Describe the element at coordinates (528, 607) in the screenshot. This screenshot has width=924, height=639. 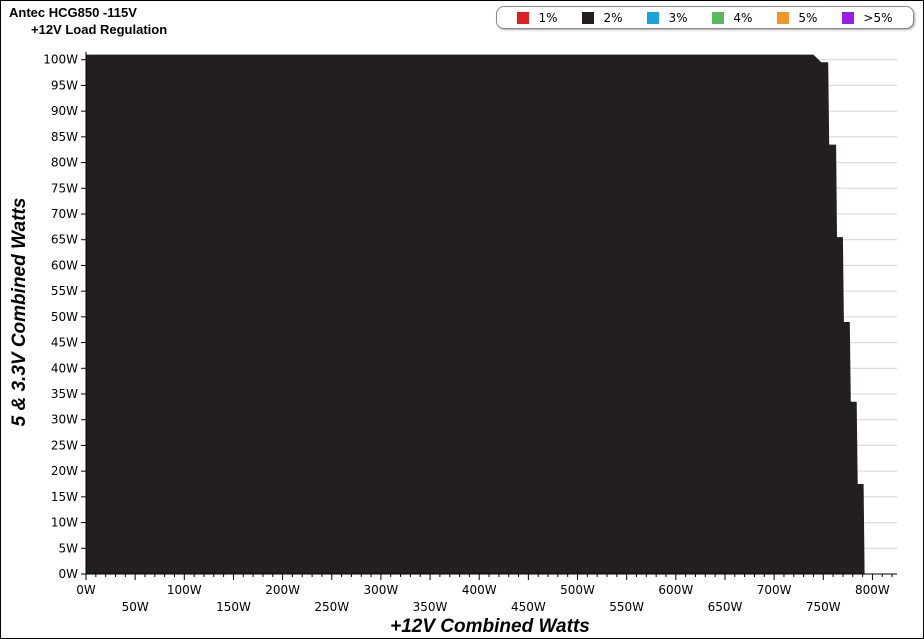
I see `x-tick-label: 450W` at that location.